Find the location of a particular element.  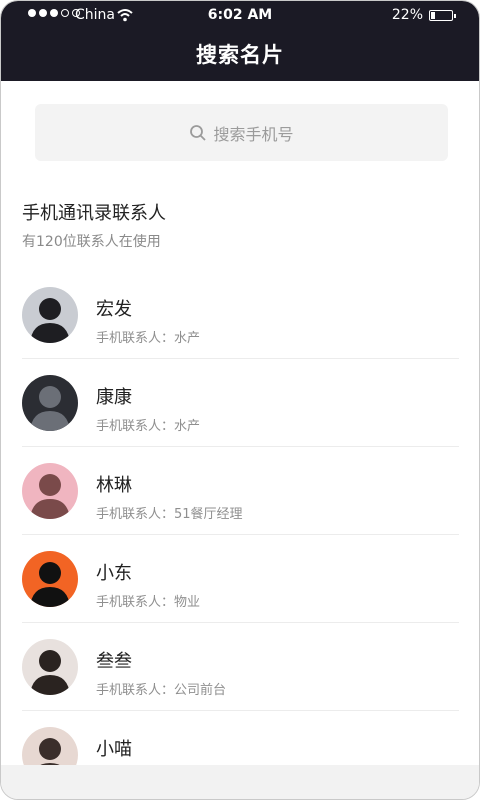

contact-item: 康康 手机联系人：水产 is located at coordinates (240, 403).